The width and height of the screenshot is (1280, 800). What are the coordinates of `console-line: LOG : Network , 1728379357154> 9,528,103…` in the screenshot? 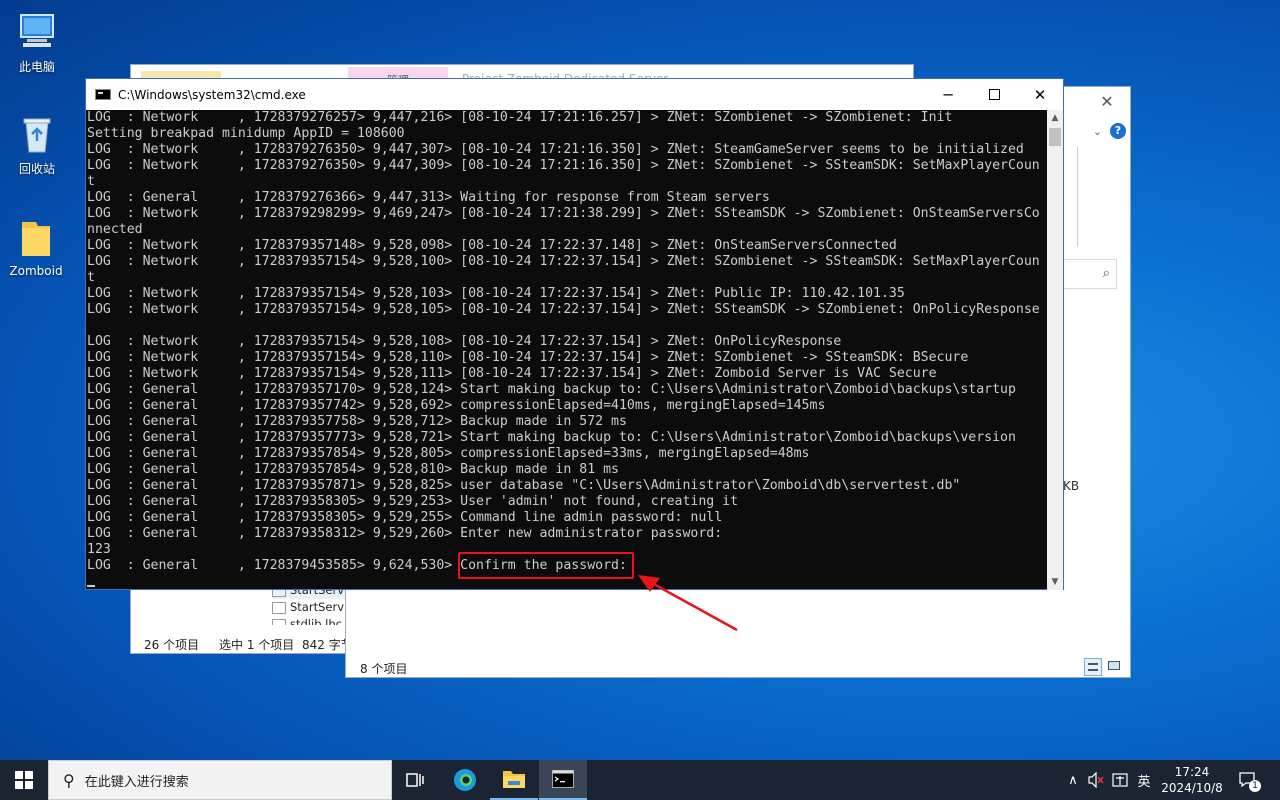 It's located at (496, 293).